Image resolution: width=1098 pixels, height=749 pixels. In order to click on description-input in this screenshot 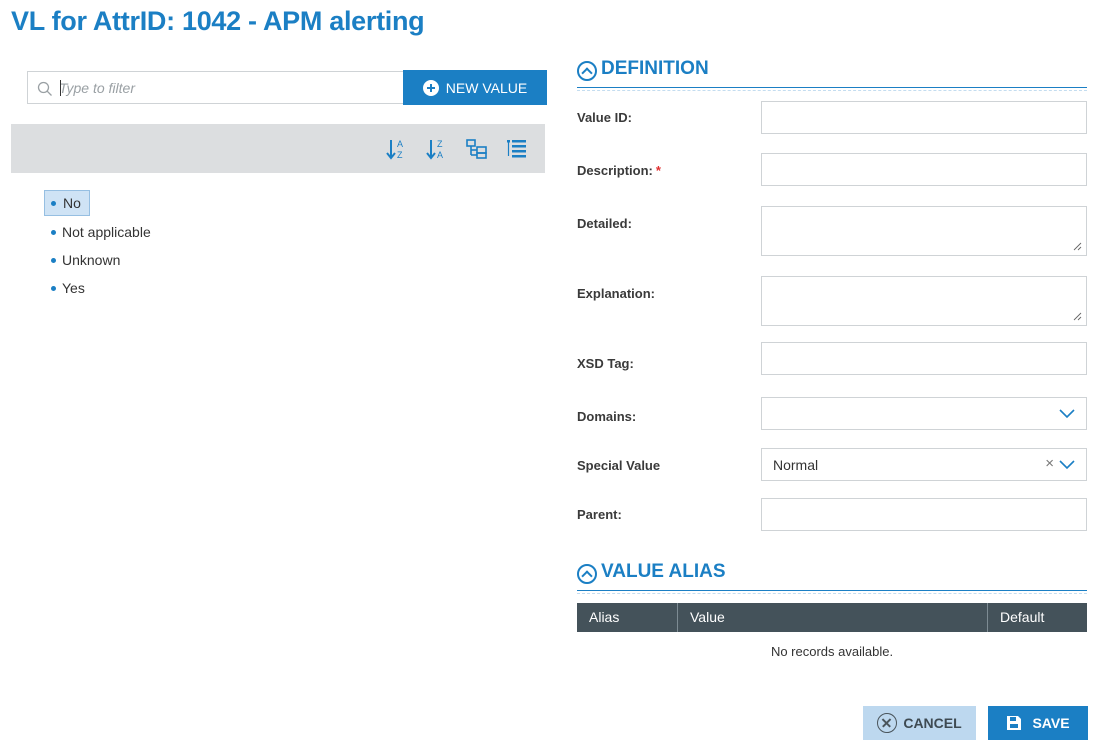, I will do `click(924, 169)`.